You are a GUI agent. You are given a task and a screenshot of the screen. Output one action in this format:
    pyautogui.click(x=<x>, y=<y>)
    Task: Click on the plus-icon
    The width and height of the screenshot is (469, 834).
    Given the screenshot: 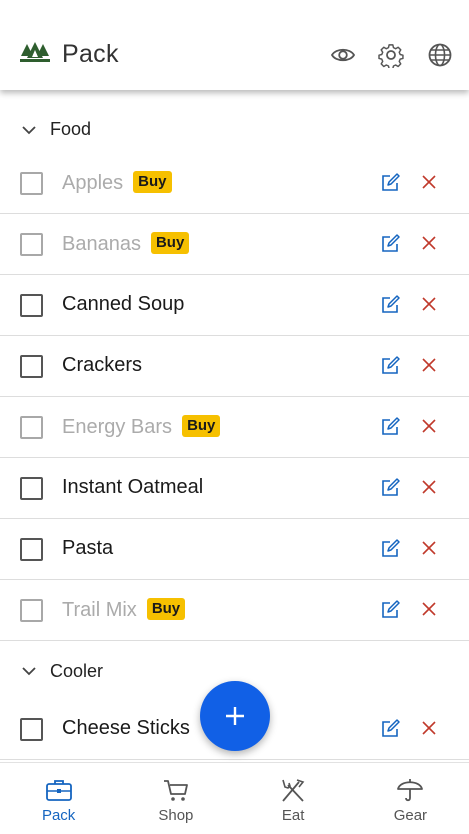 What is the action you would take?
    pyautogui.click(x=235, y=716)
    